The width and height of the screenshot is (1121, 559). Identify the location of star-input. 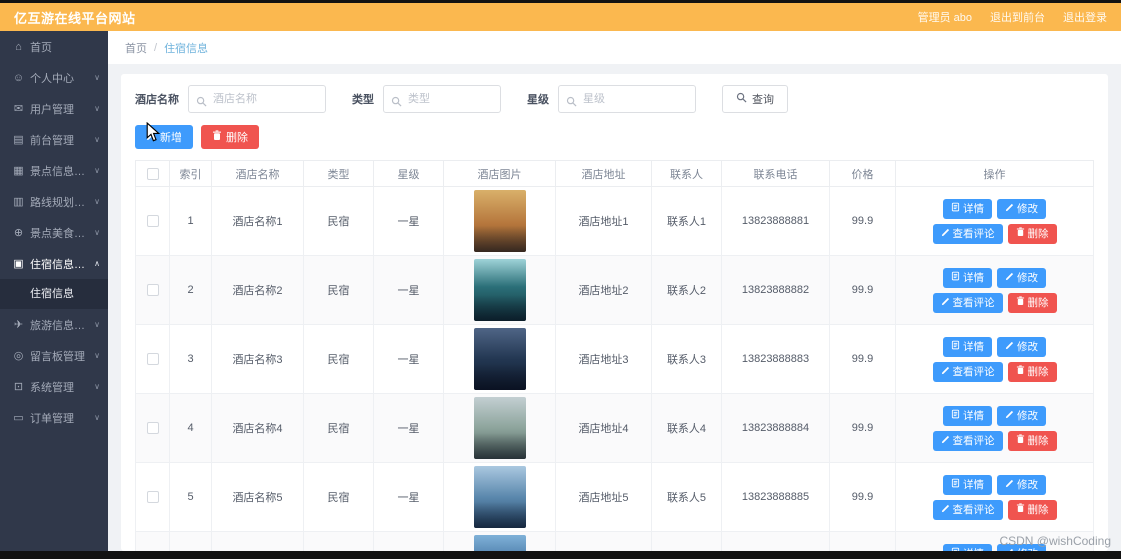
(627, 99).